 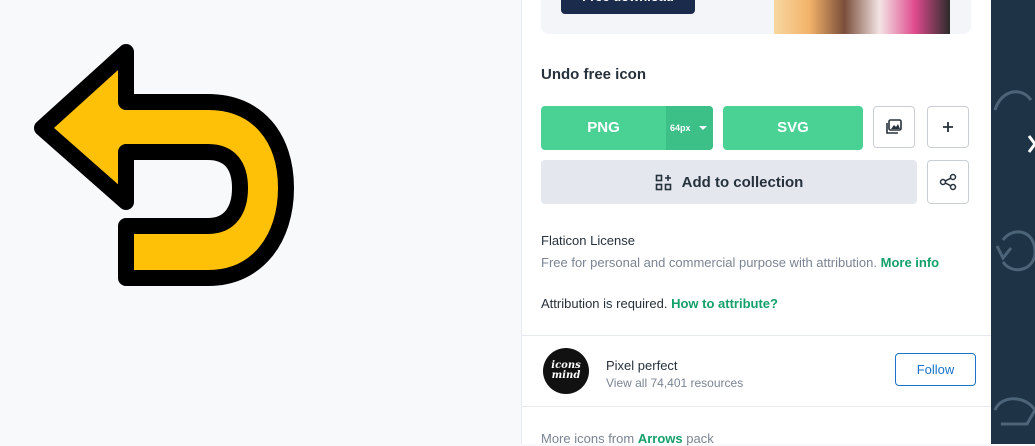 I want to click on share-icon, so click(x=948, y=182).